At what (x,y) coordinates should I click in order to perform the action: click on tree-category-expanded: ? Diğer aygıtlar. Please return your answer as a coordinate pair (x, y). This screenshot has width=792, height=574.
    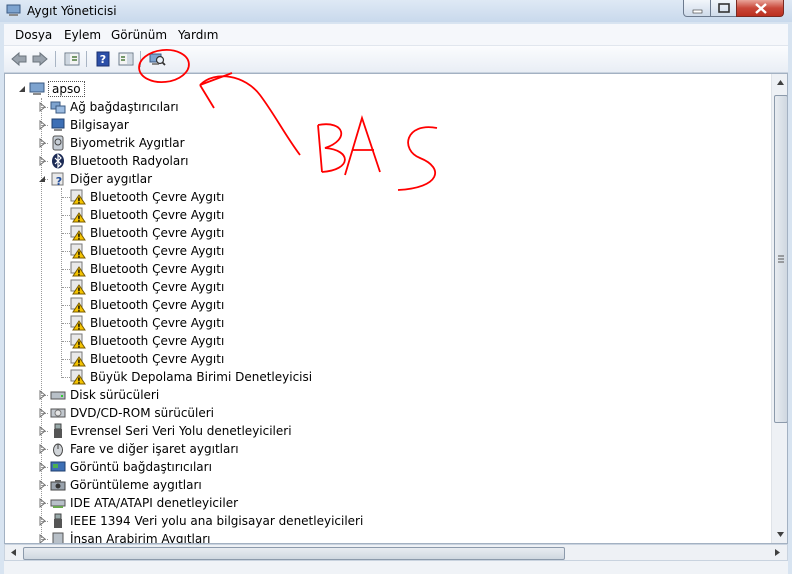
    Looking at the image, I should click on (385, 179).